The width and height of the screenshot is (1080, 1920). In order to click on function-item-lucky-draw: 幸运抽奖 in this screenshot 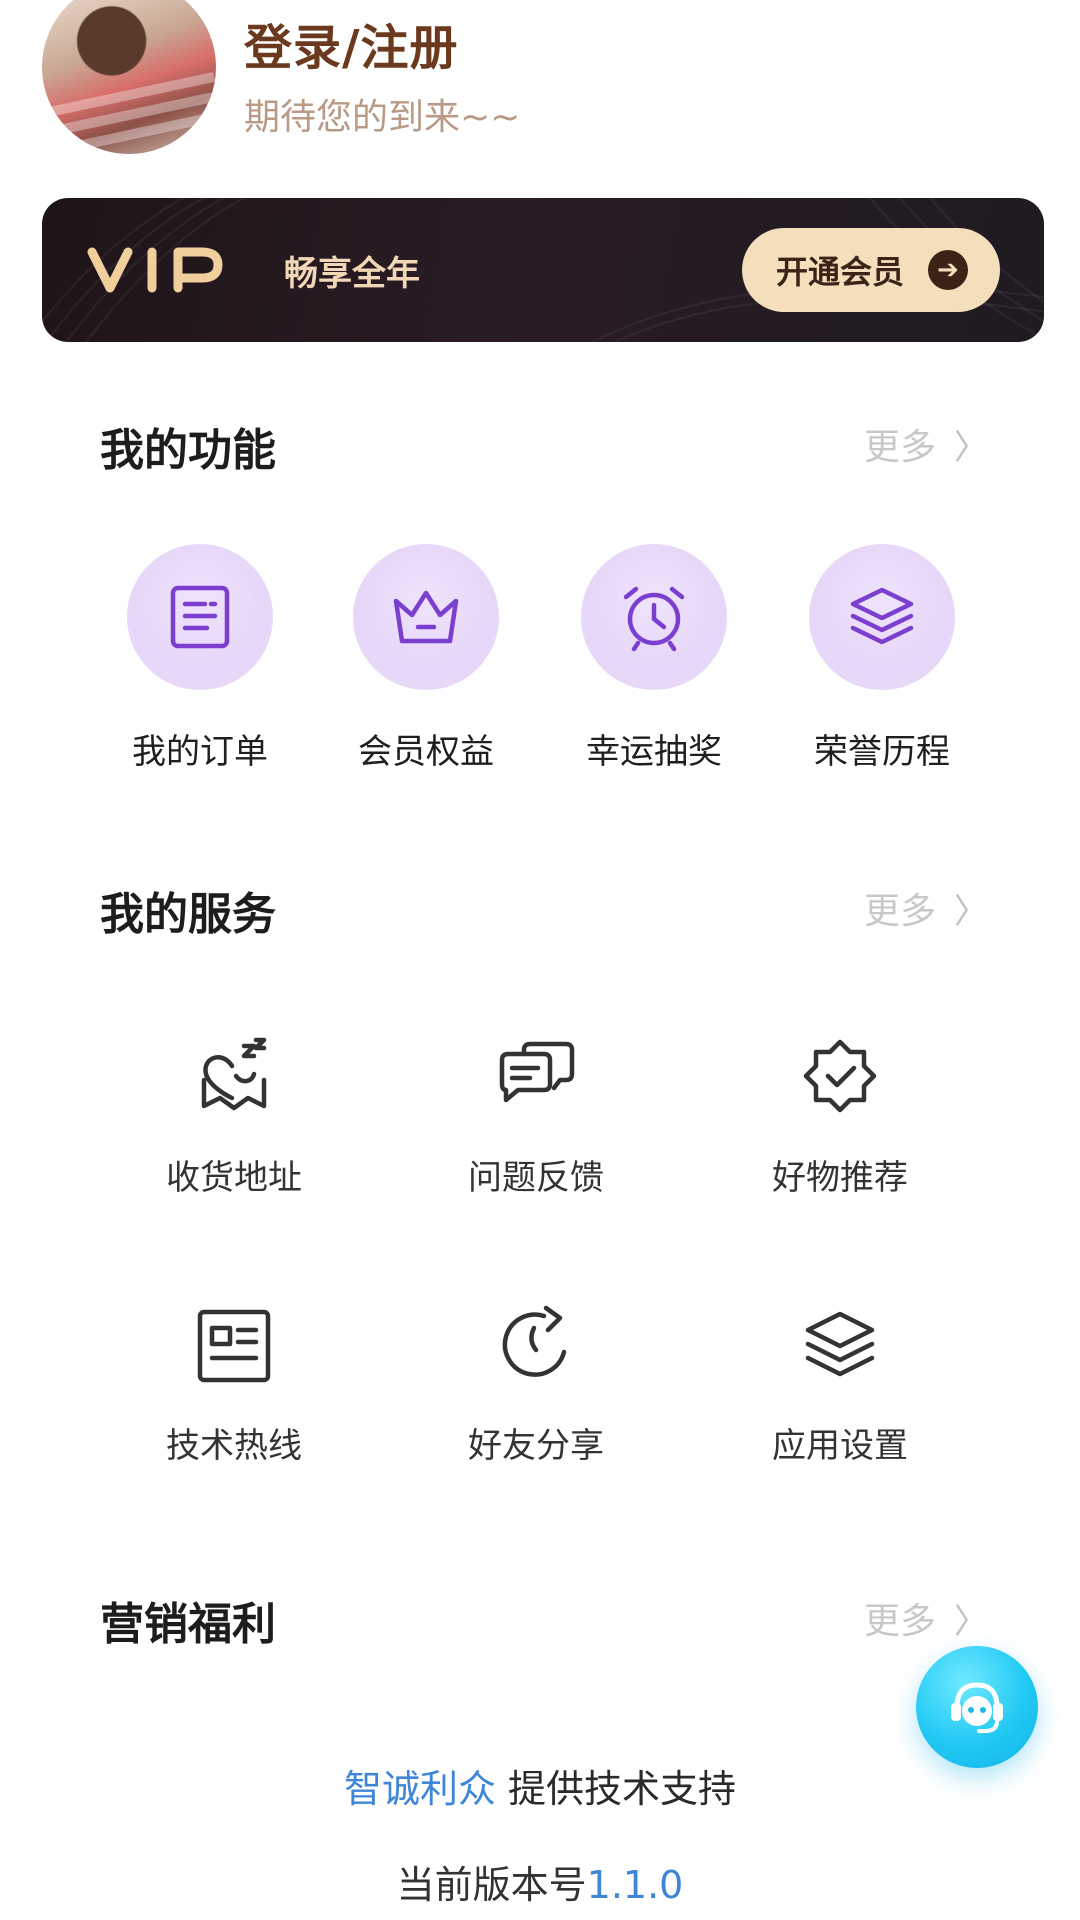, I will do `click(654, 658)`.